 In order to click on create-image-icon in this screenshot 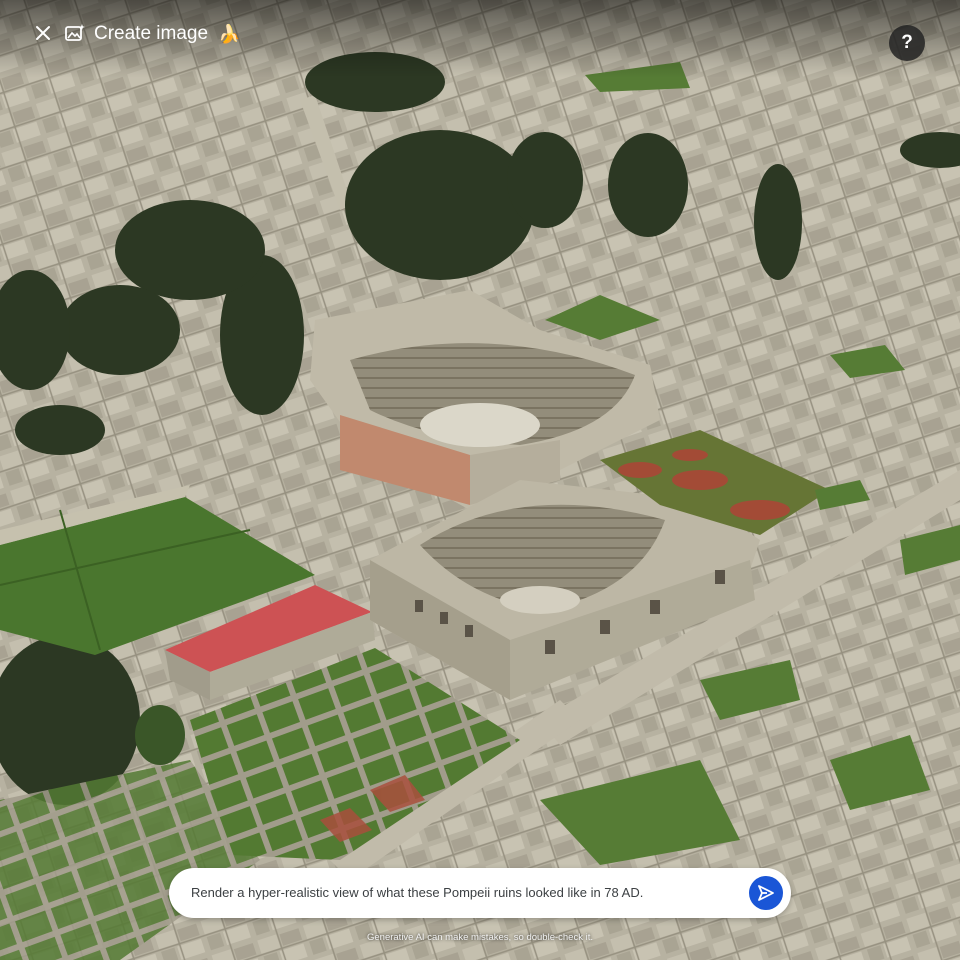, I will do `click(75, 32)`.